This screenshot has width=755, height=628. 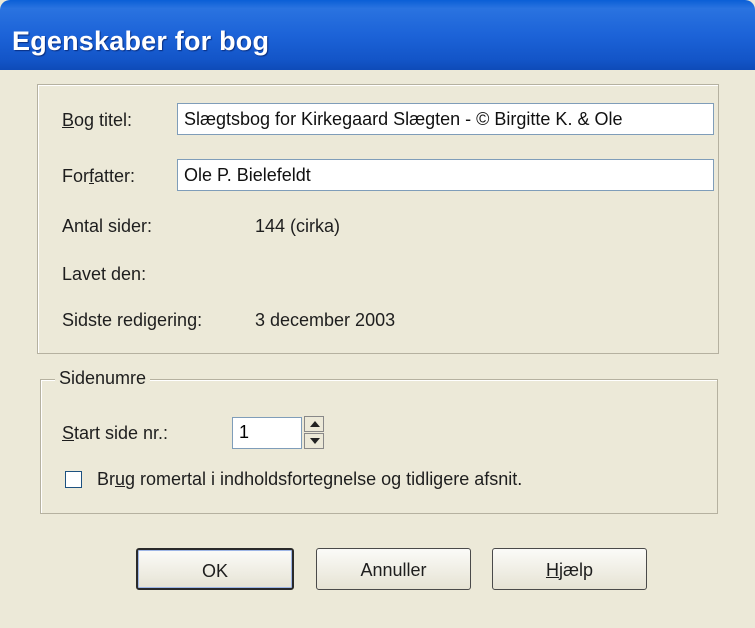 What do you see at coordinates (267, 433) in the screenshot?
I see `start-page-field: 1` at bounding box center [267, 433].